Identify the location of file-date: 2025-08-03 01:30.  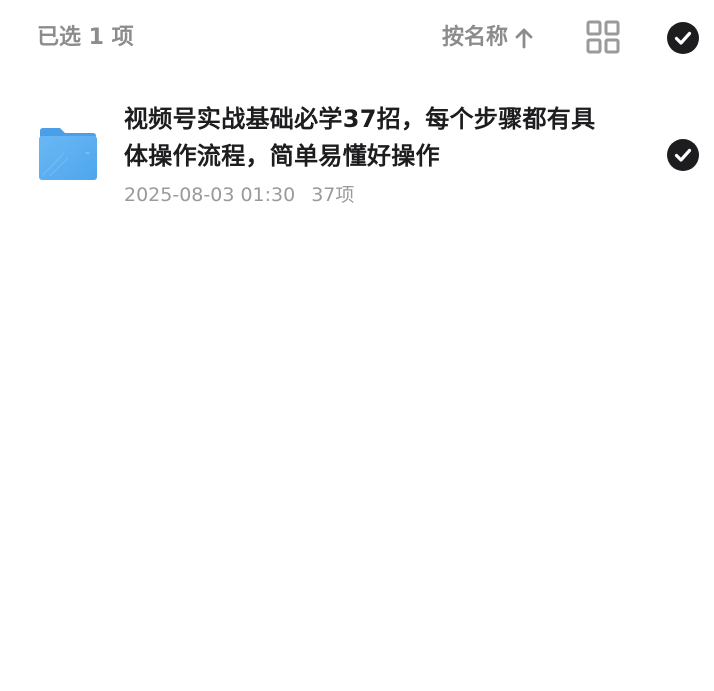
(210, 195).